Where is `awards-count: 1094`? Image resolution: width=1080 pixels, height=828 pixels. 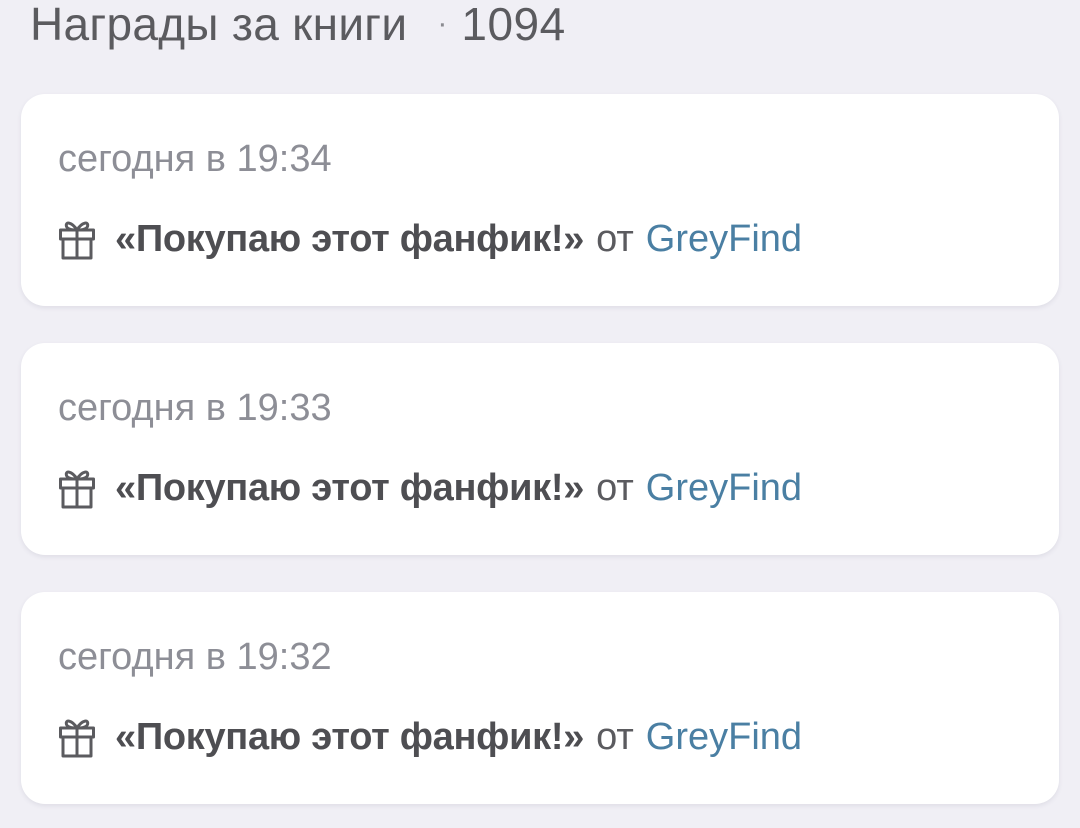
awards-count: 1094 is located at coordinates (513, 25).